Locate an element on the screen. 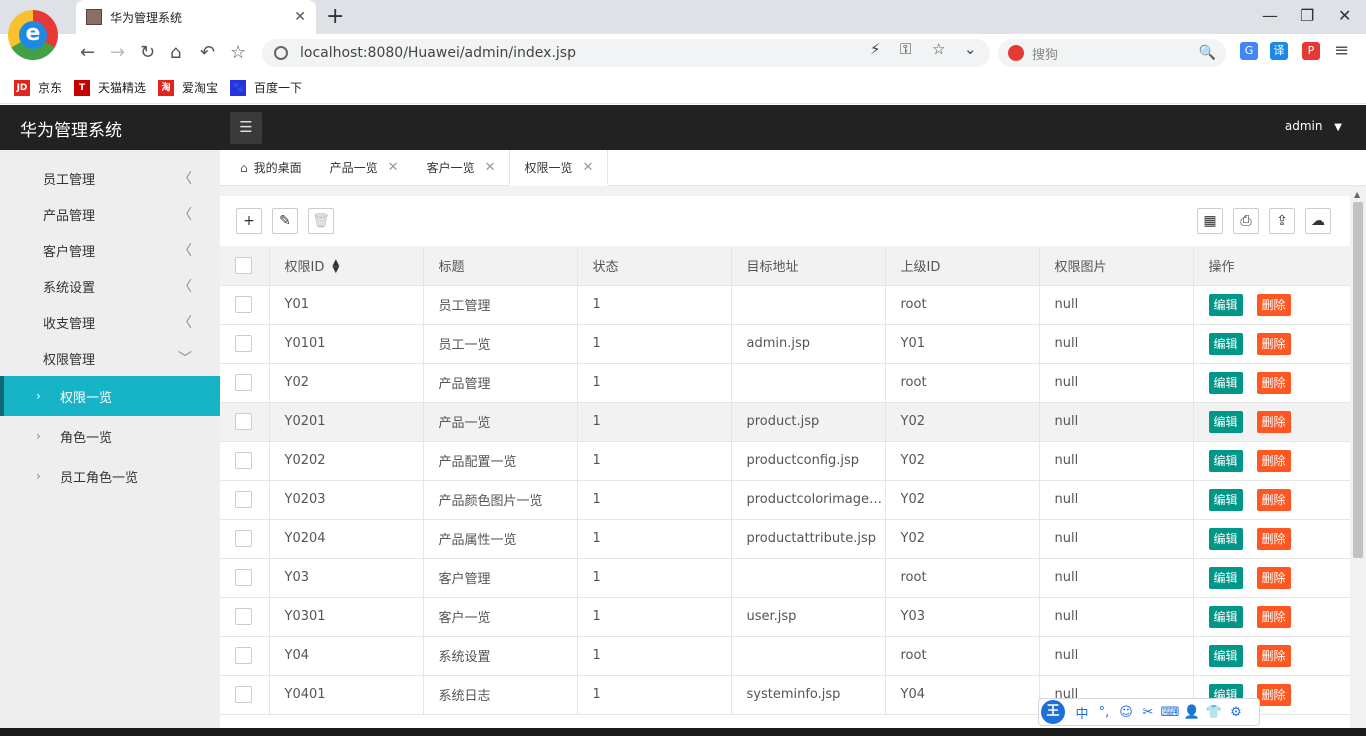  scroll-thumb is located at coordinates (1358, 380).